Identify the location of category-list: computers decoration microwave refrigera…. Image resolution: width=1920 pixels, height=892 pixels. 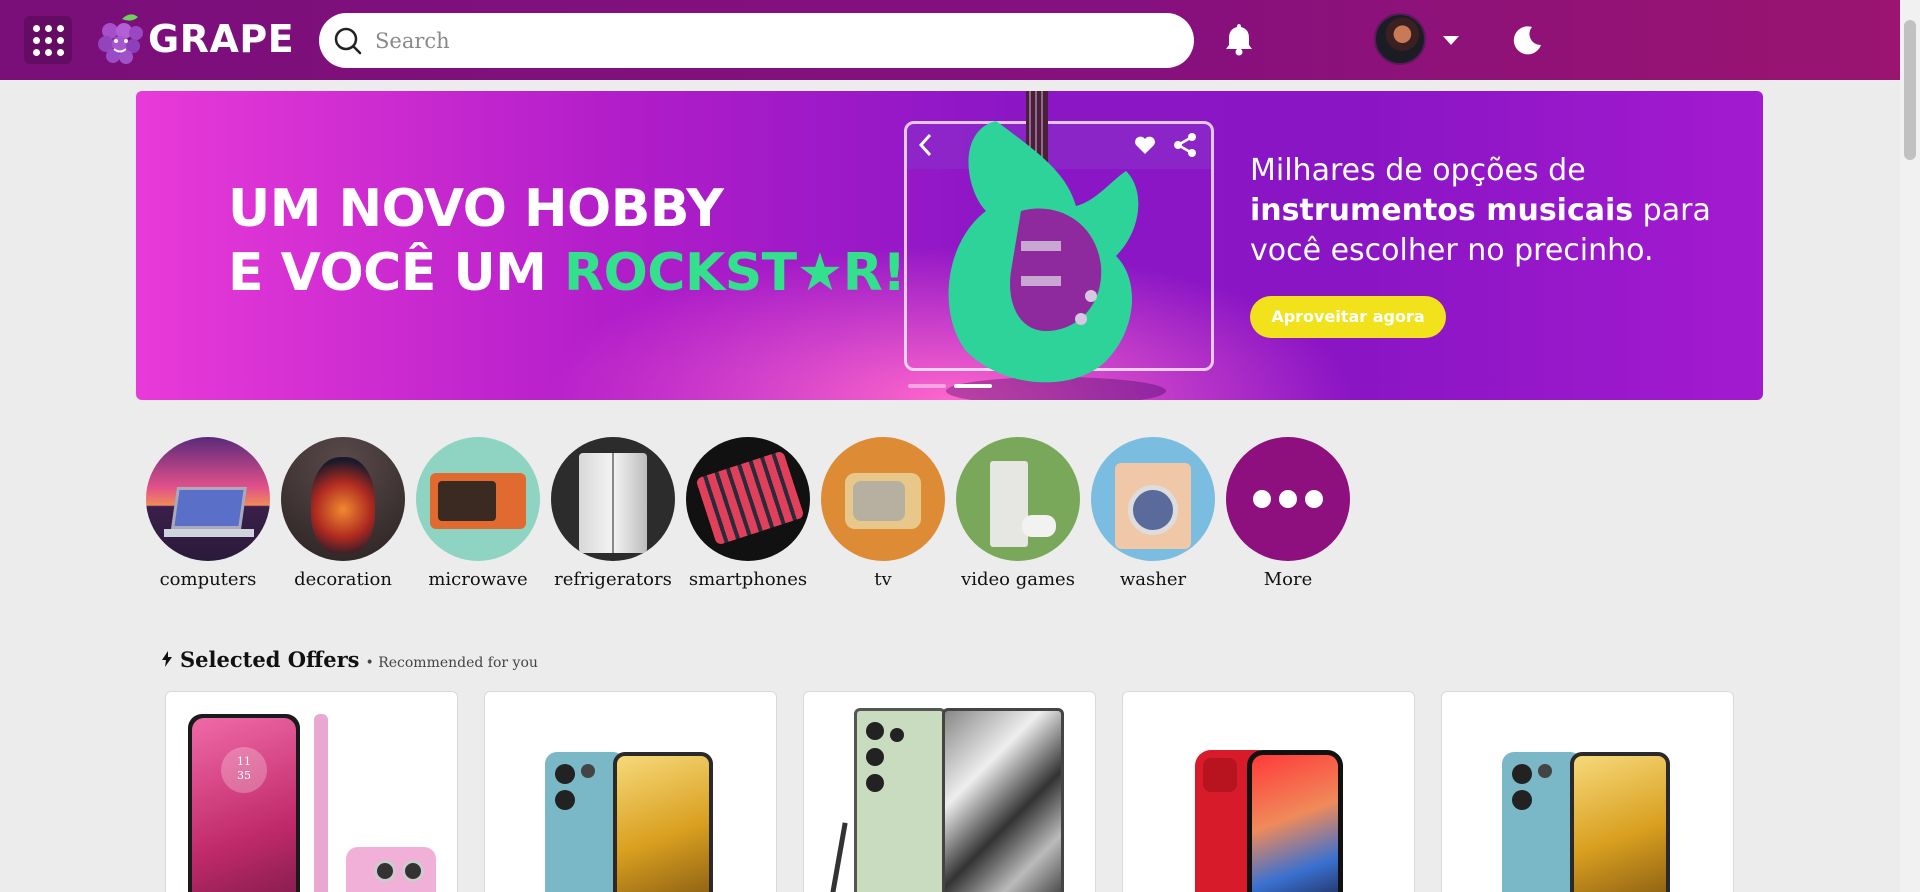
(748, 513).